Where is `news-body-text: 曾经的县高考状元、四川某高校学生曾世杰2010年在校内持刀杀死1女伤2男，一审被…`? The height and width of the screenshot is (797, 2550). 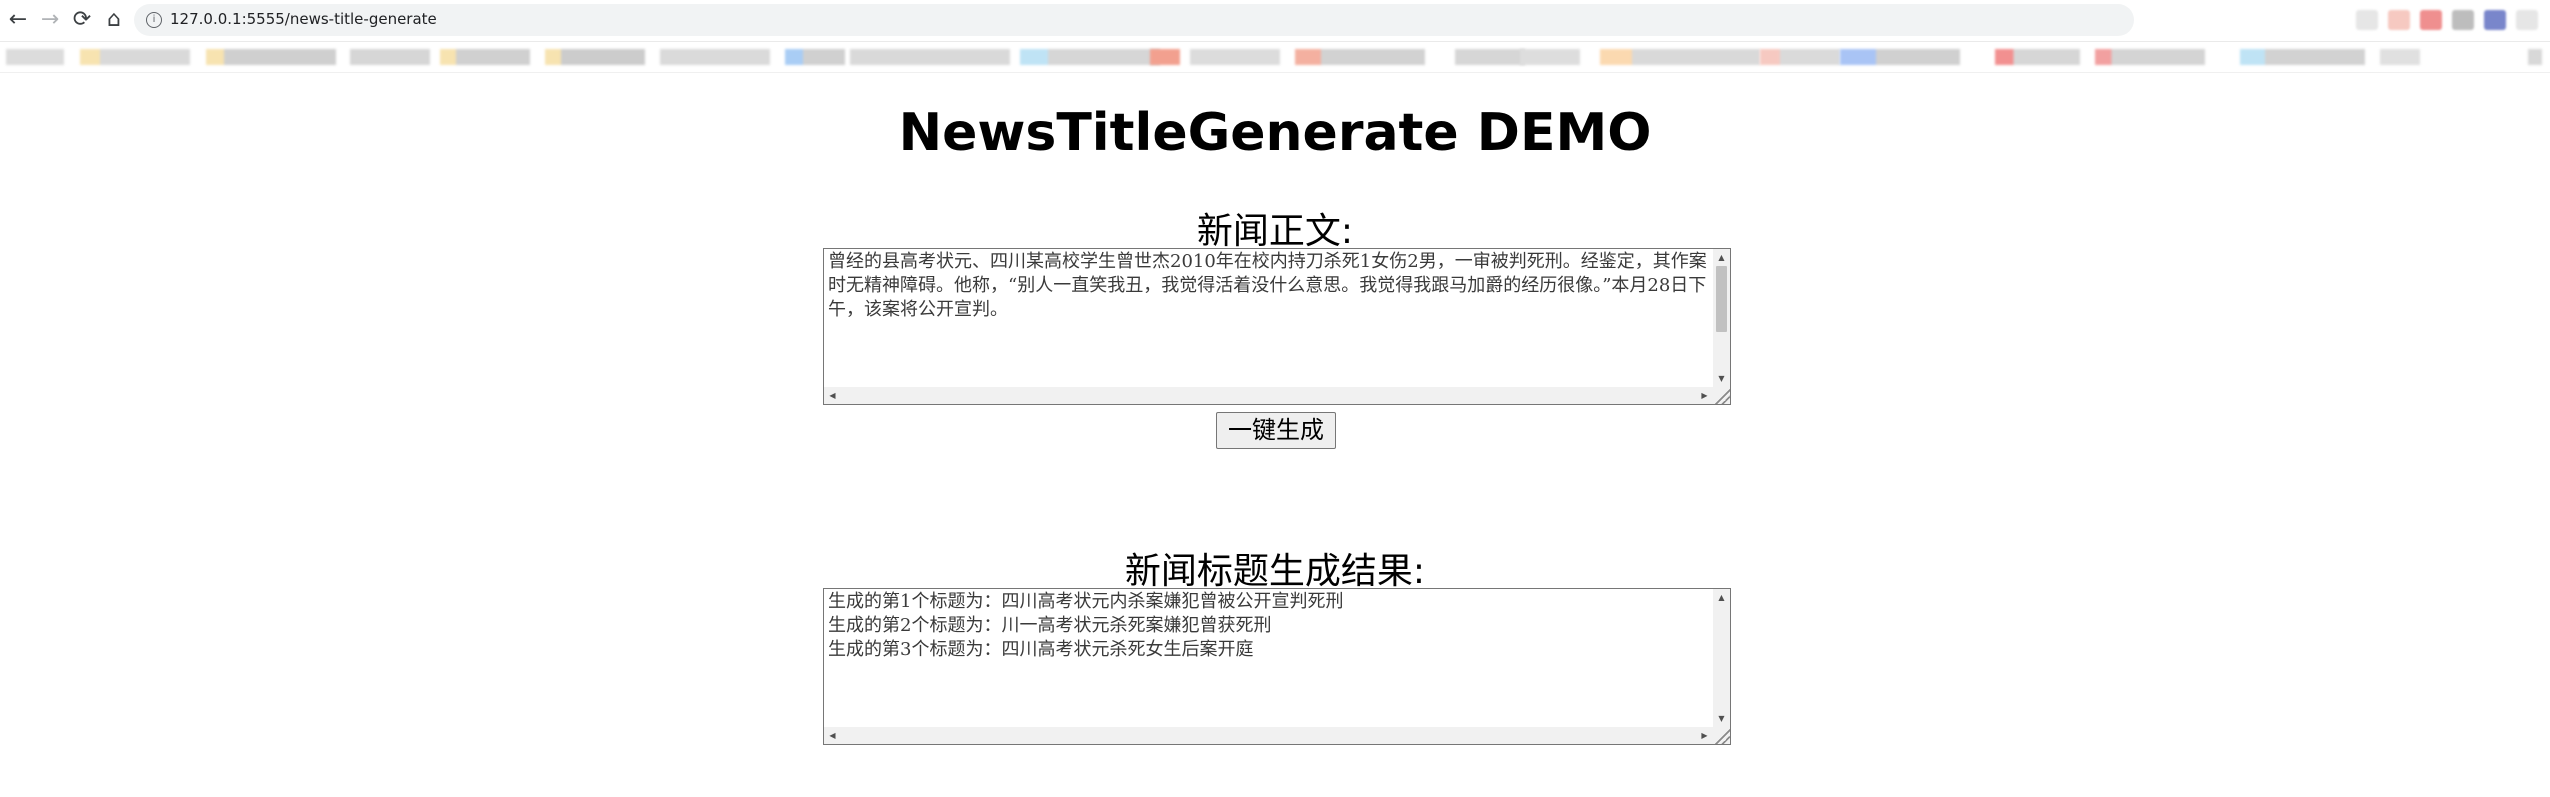
news-body-text: 曾经的县高考状元、四川某高校学生曾世杰2010年在校内持刀杀死1女伤2男，一审被… is located at coordinates (1269, 318).